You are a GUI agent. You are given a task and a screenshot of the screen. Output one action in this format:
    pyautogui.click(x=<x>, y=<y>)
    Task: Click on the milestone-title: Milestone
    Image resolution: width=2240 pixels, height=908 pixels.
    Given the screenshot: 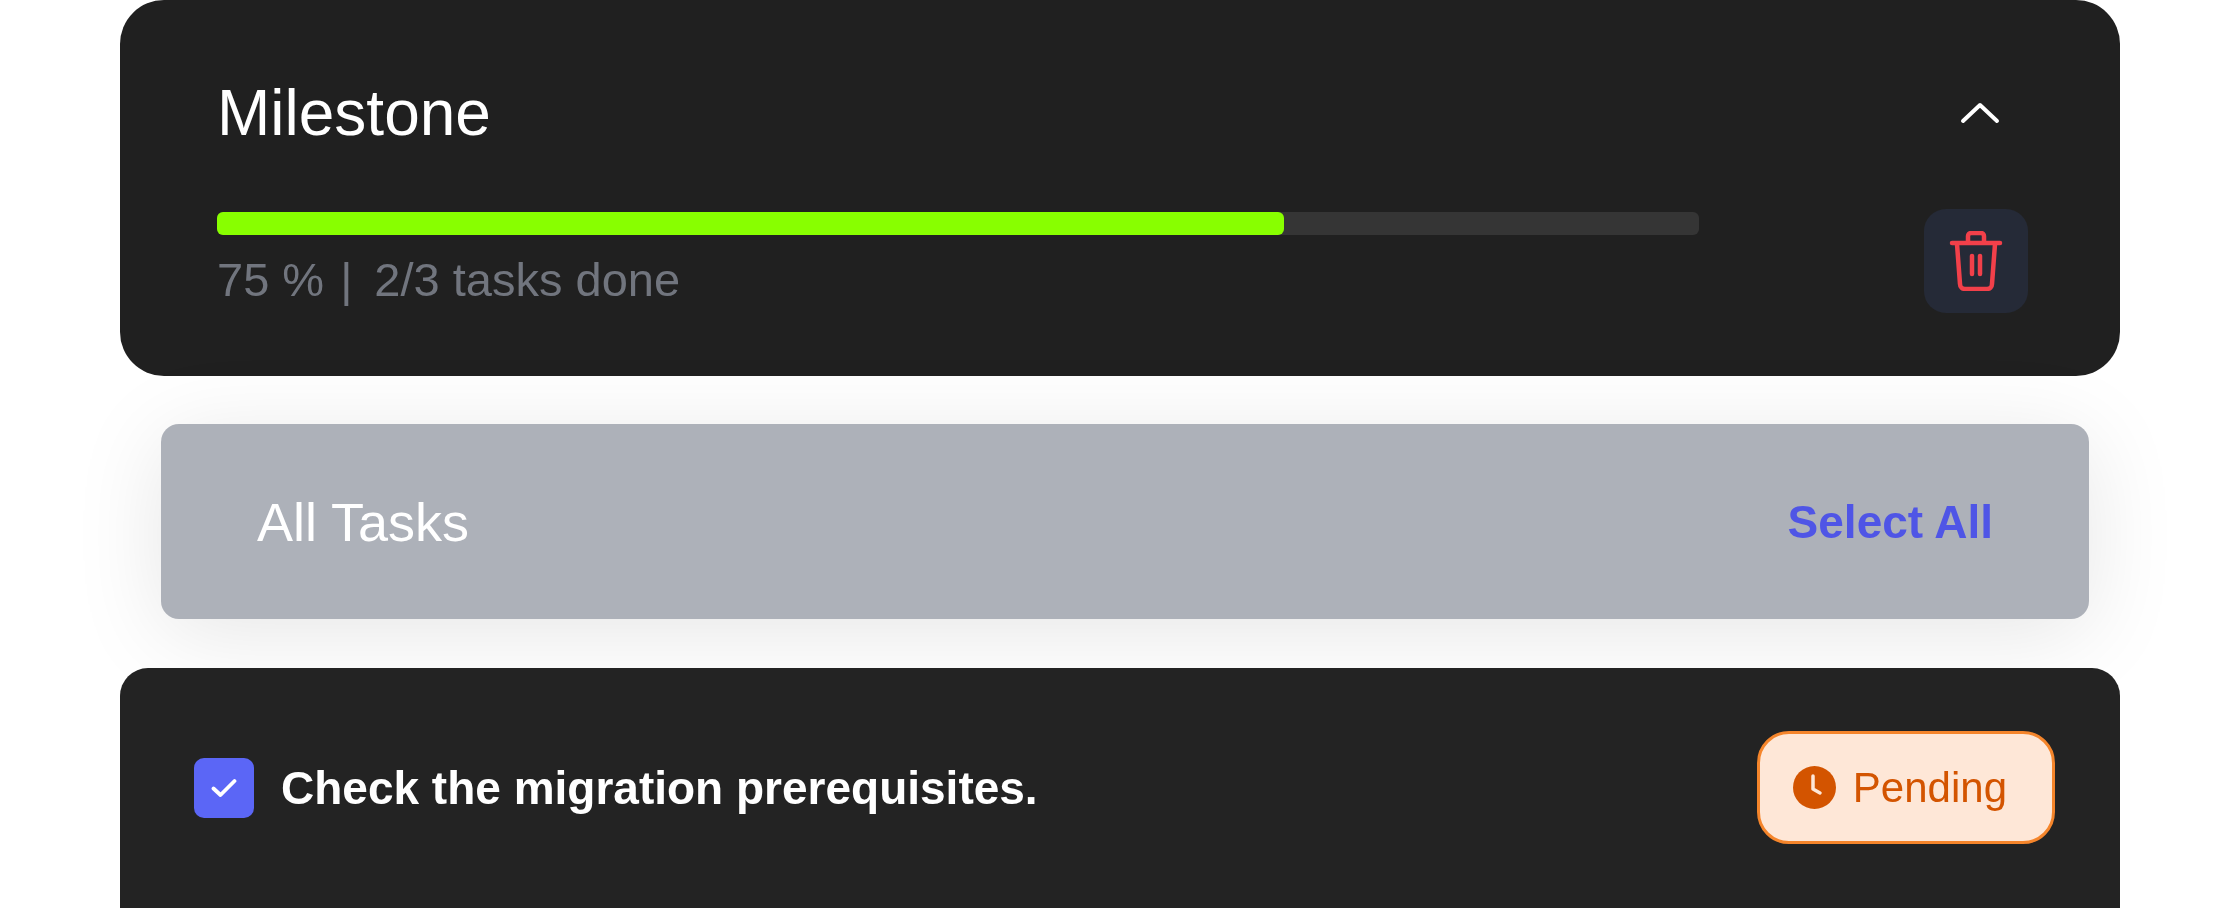 What is the action you would take?
    pyautogui.click(x=354, y=113)
    